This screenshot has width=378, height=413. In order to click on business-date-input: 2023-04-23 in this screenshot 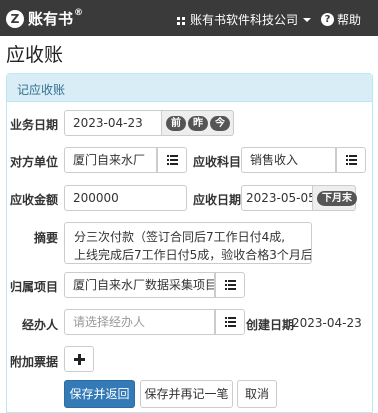, I will do `click(113, 123)`.